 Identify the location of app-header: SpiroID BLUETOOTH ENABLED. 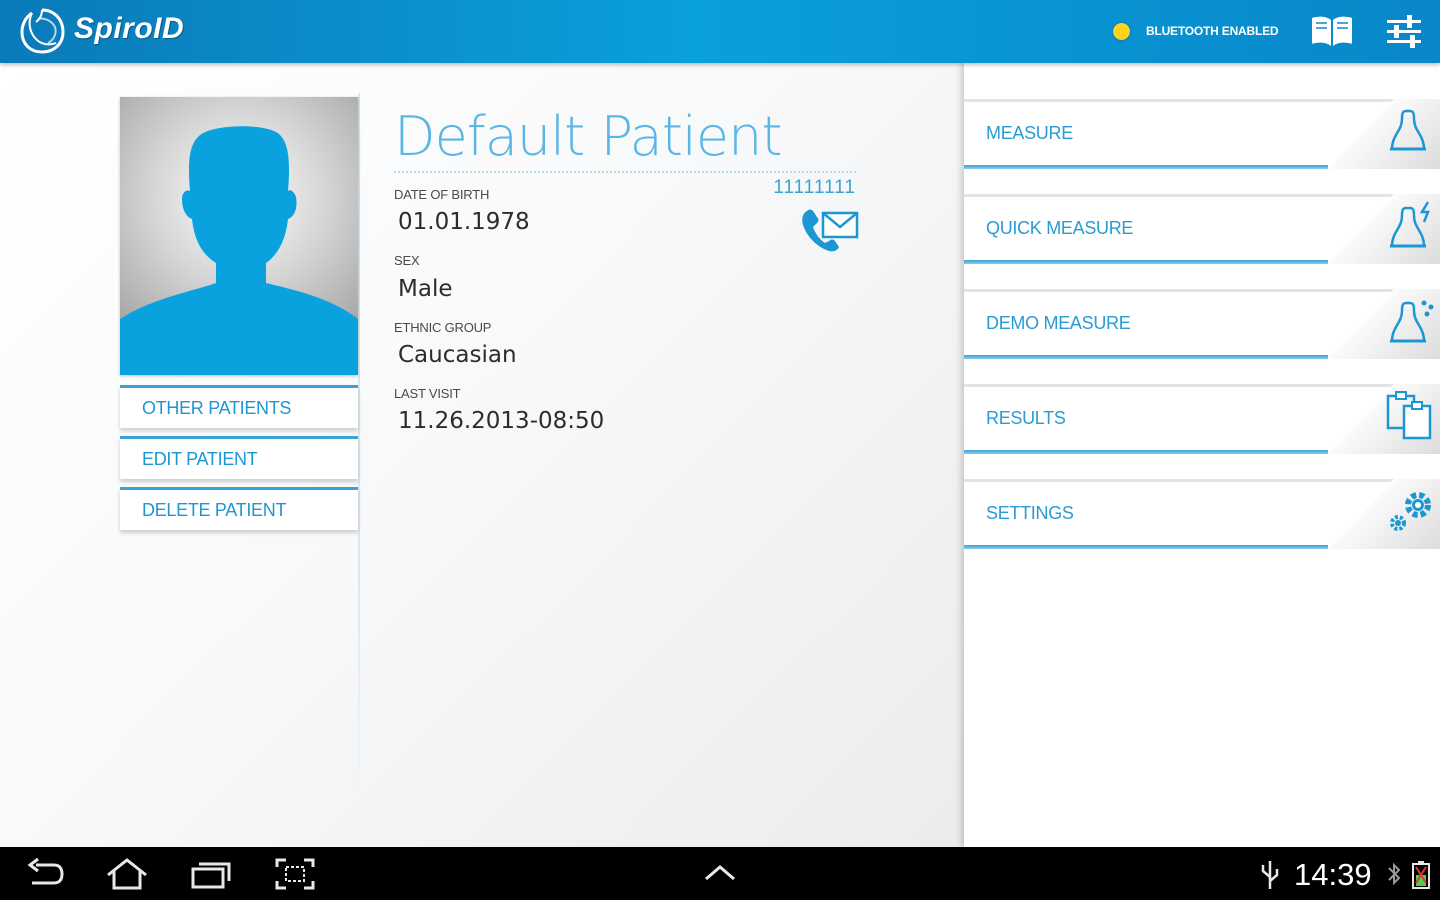
(720, 31).